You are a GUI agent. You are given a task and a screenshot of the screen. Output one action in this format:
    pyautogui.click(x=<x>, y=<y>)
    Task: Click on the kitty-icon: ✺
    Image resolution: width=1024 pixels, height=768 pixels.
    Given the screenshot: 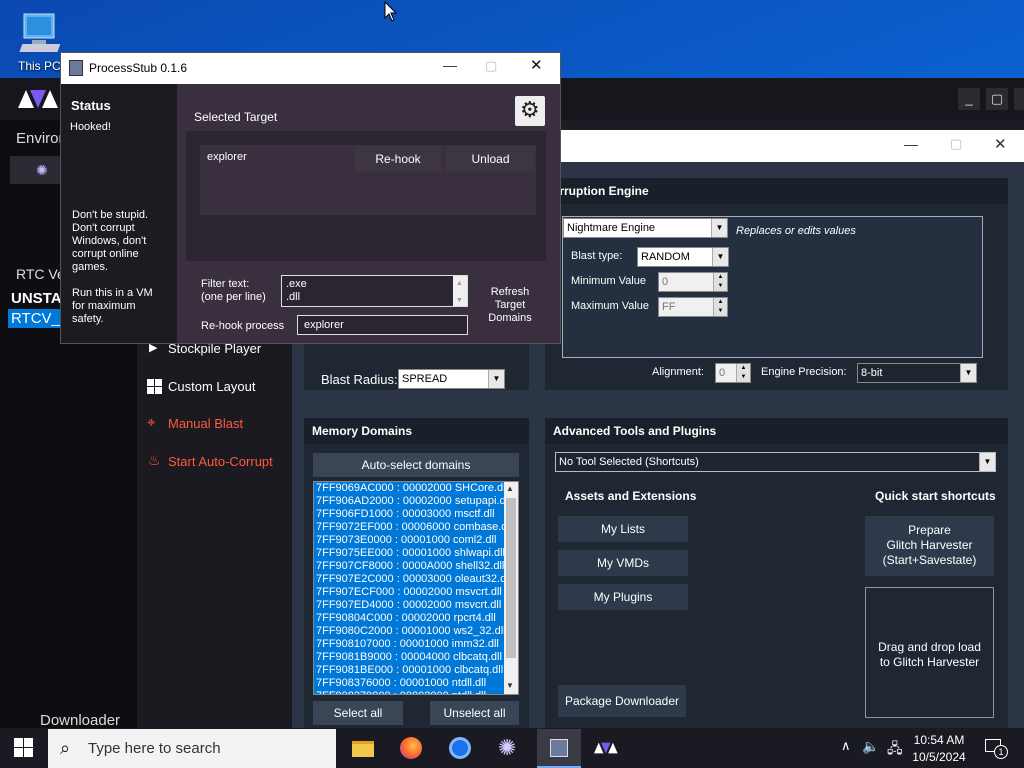 What is the action you would take?
    pyautogui.click(x=507, y=747)
    